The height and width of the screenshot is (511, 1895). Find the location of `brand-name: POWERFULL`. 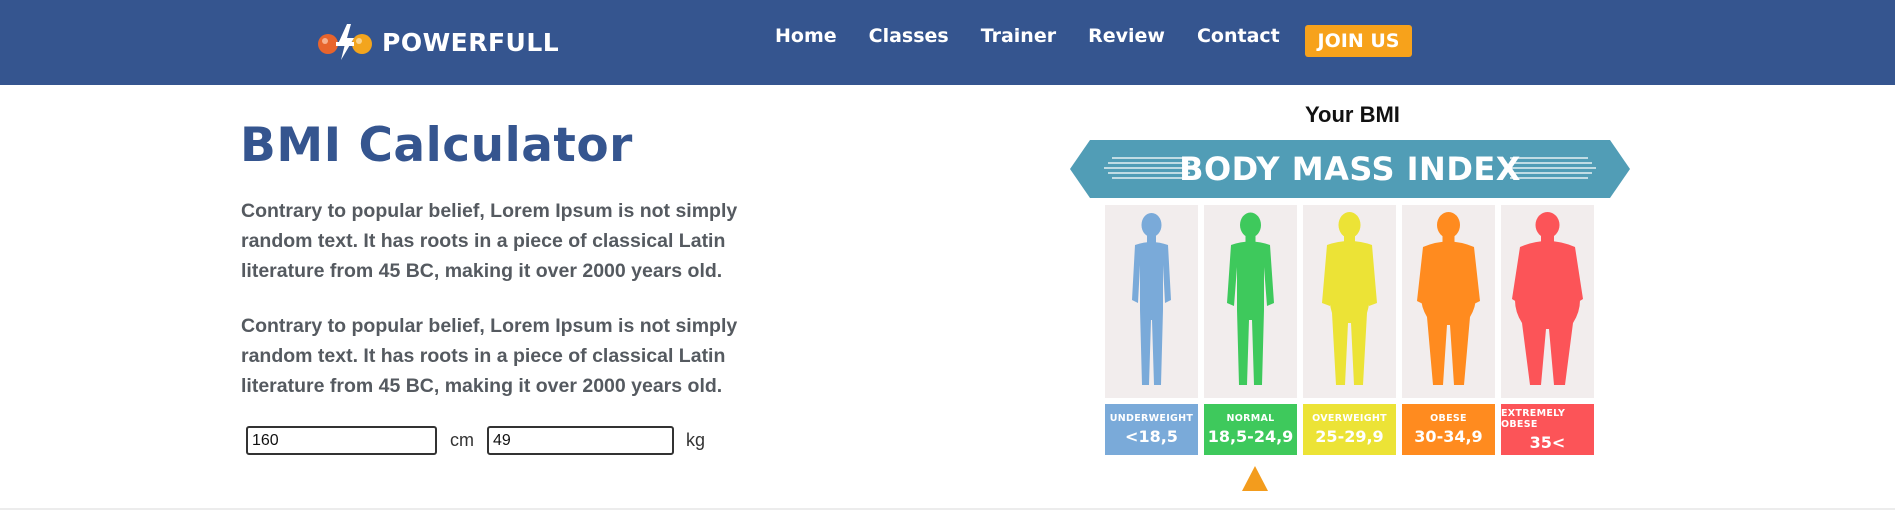

brand-name: POWERFULL is located at coordinates (471, 42).